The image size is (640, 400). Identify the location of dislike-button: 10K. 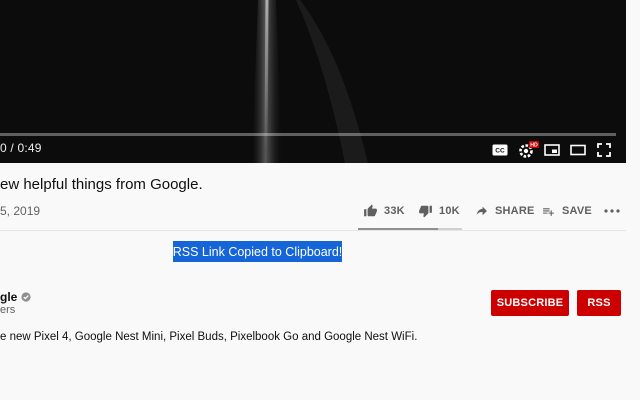
(439, 211).